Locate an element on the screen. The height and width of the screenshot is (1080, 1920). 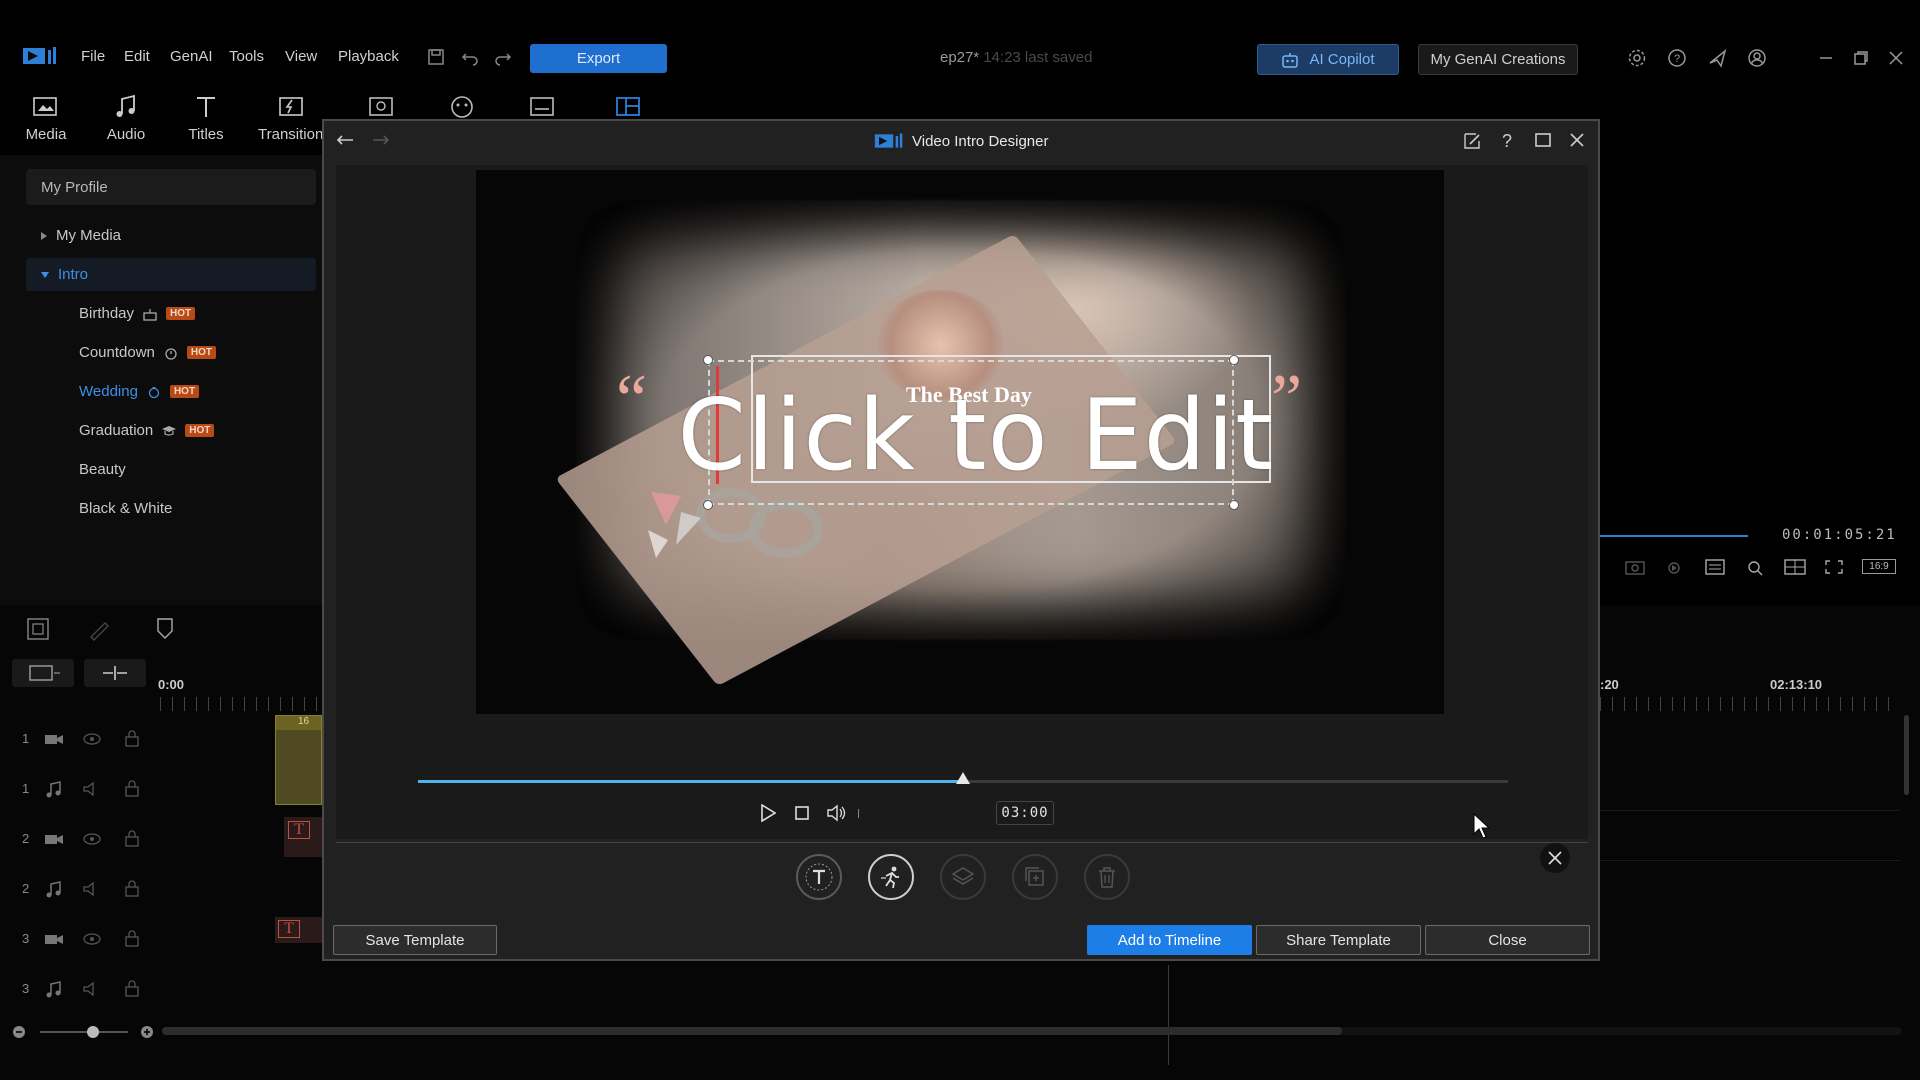
tree-item-black-white: Black & White is located at coordinates (125, 508).